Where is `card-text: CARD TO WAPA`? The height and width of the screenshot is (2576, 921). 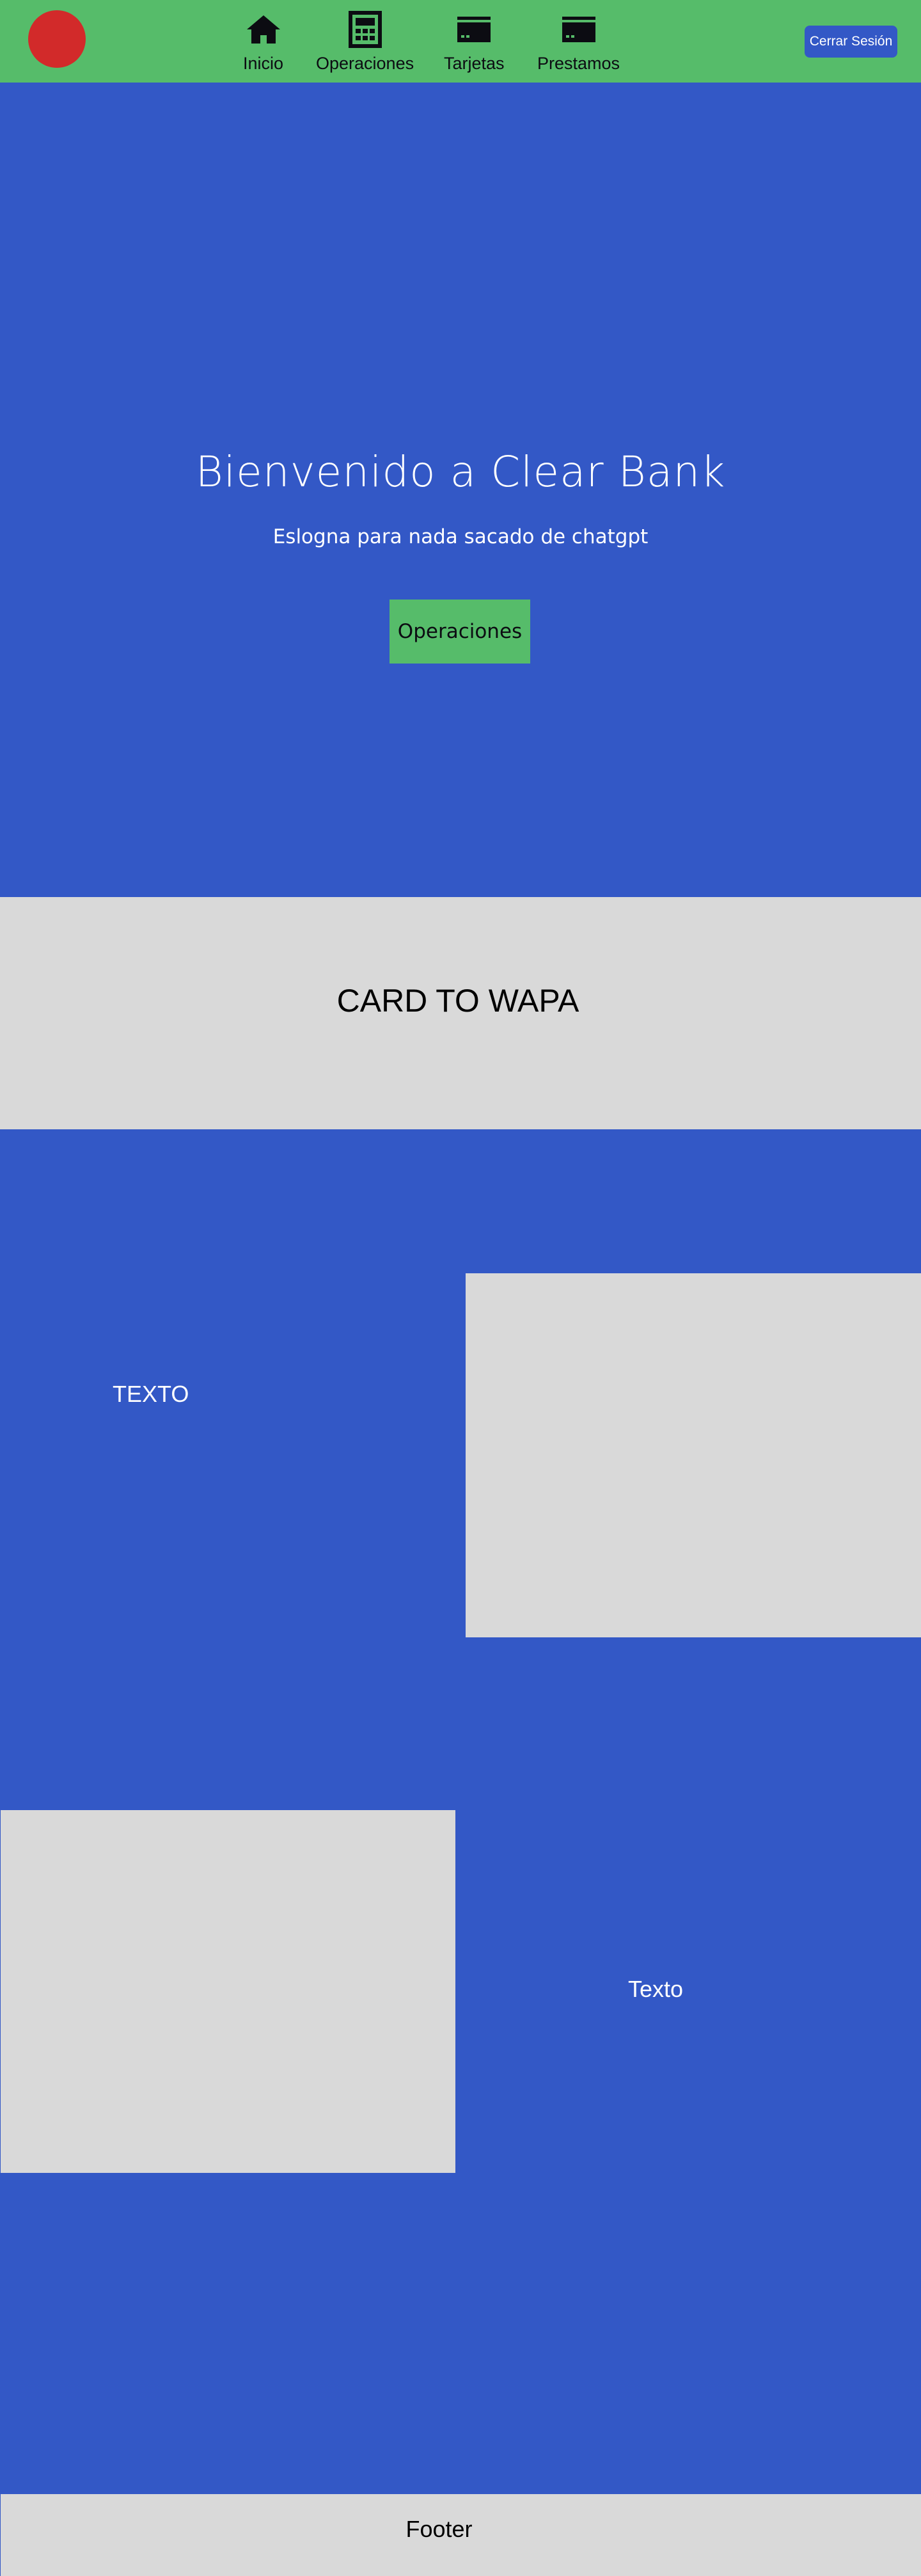
card-text: CARD TO WAPA is located at coordinates (457, 1001).